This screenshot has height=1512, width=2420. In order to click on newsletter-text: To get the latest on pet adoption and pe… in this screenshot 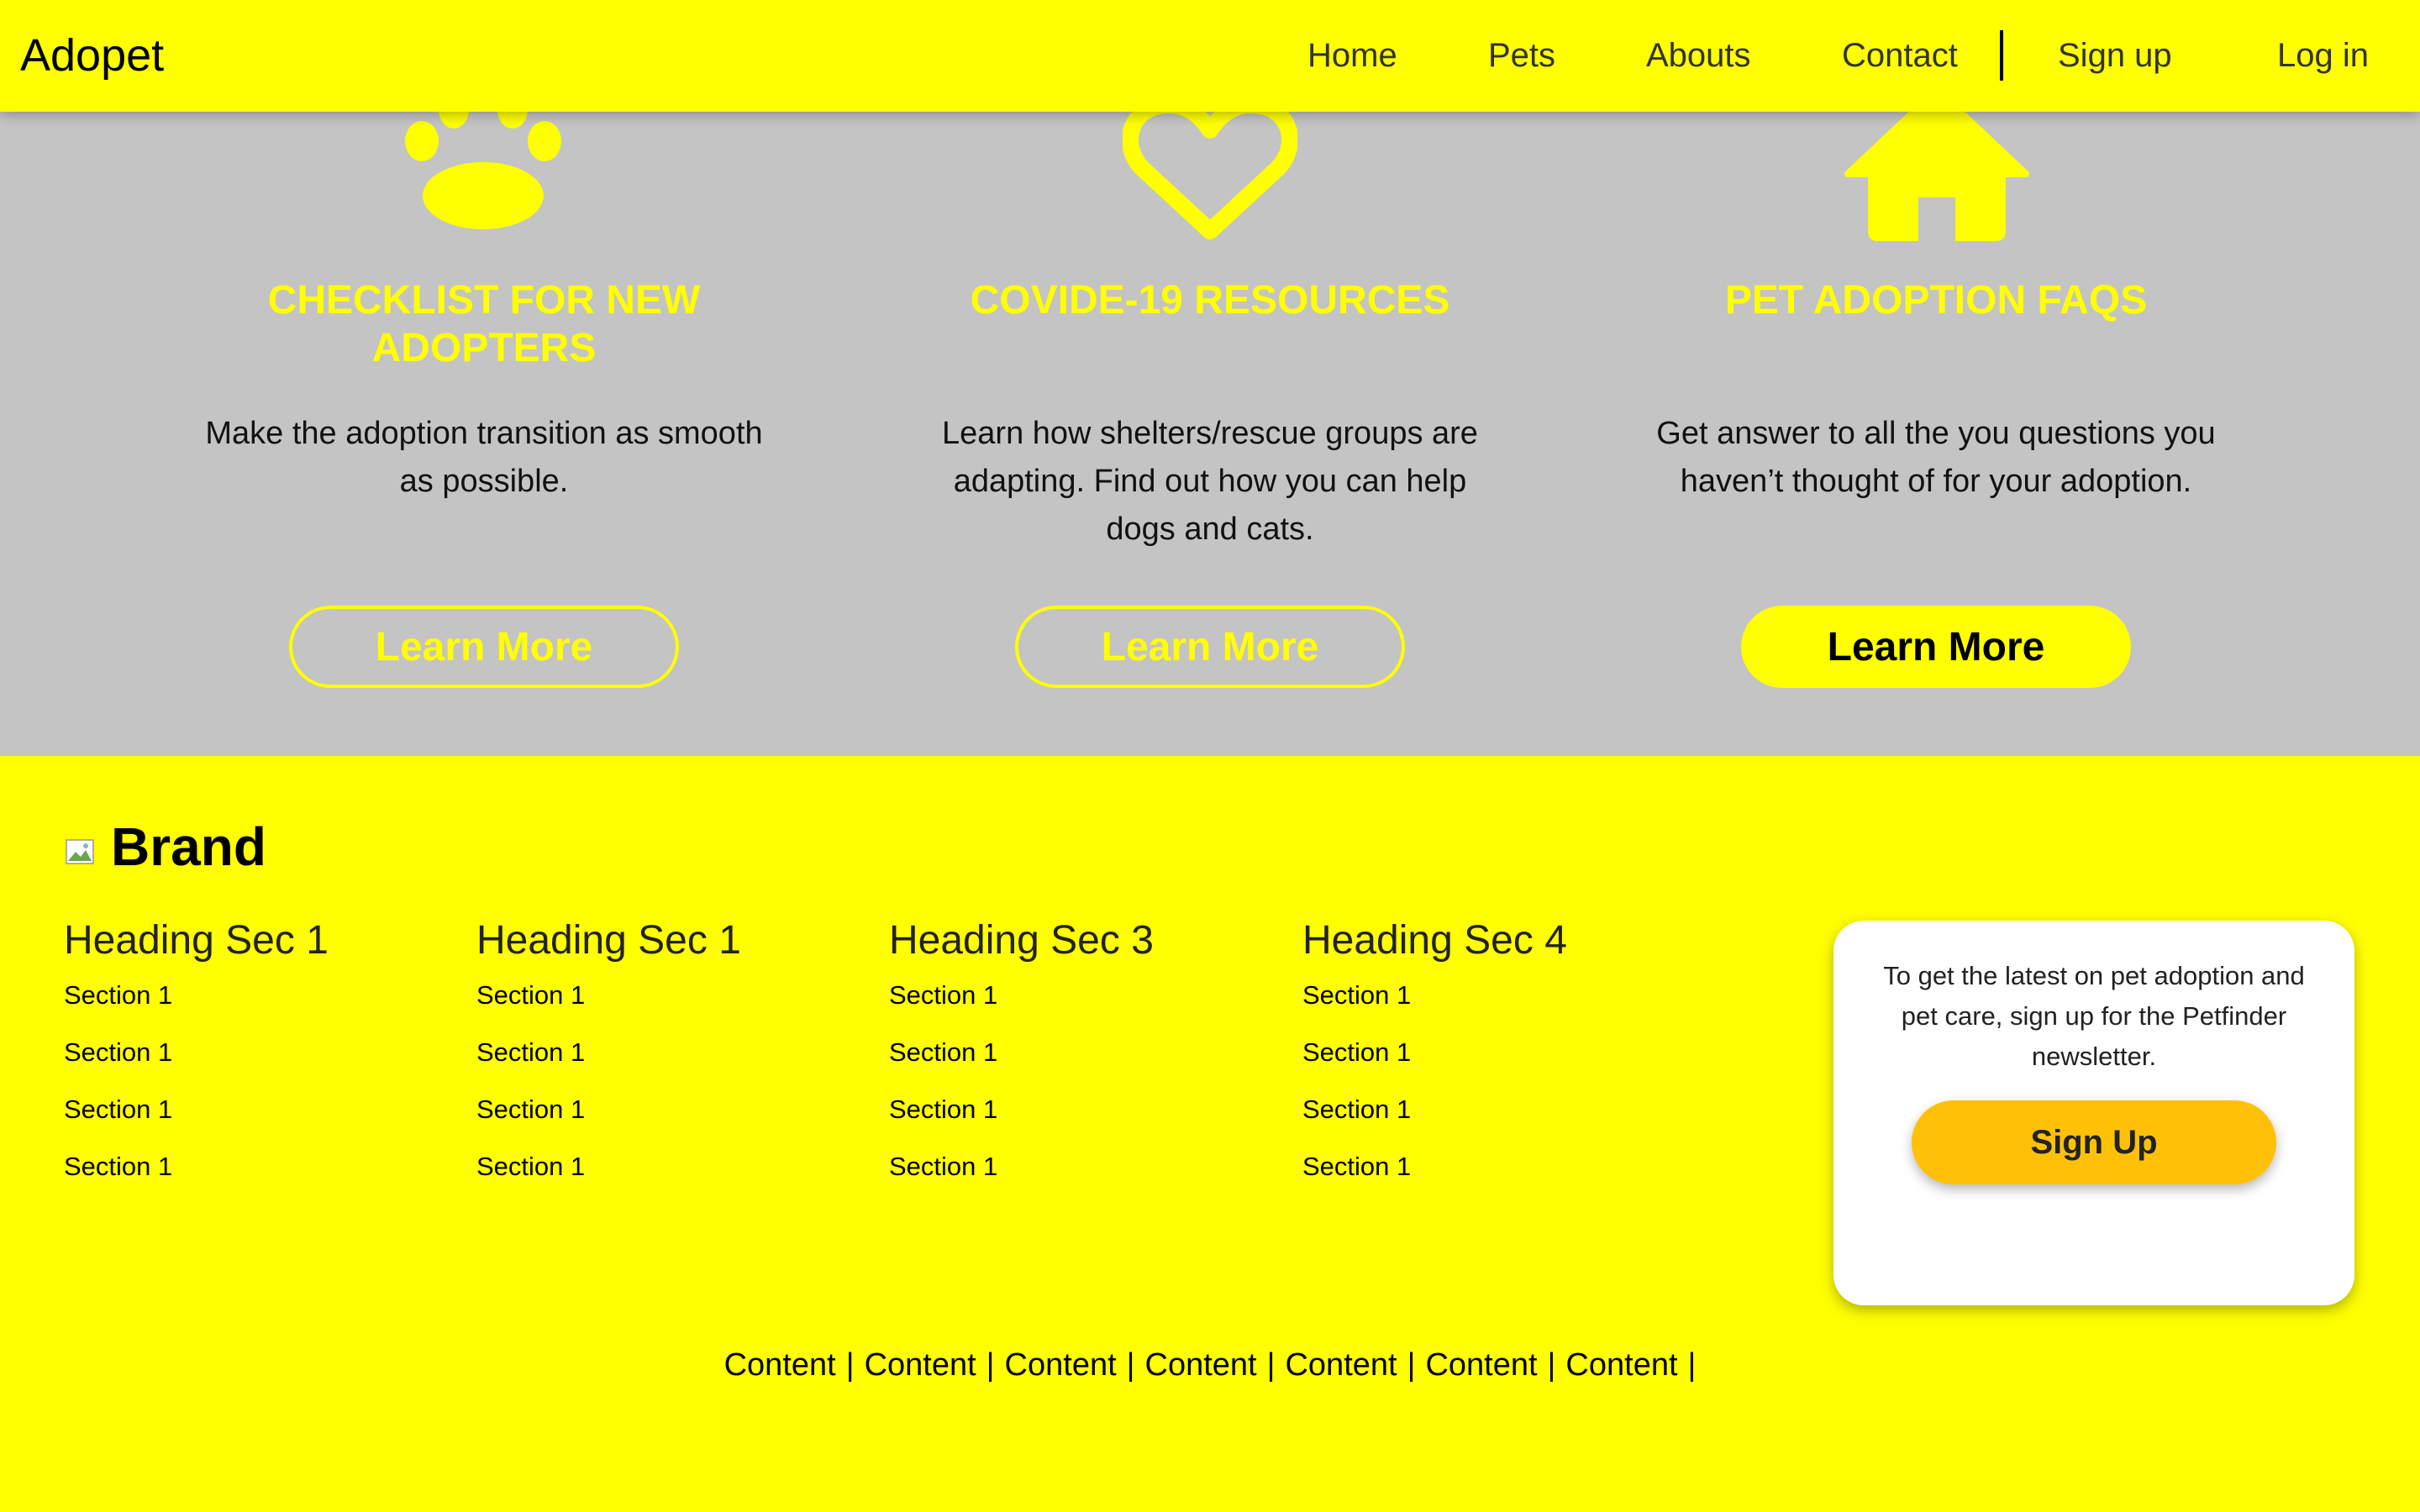, I will do `click(2094, 1016)`.